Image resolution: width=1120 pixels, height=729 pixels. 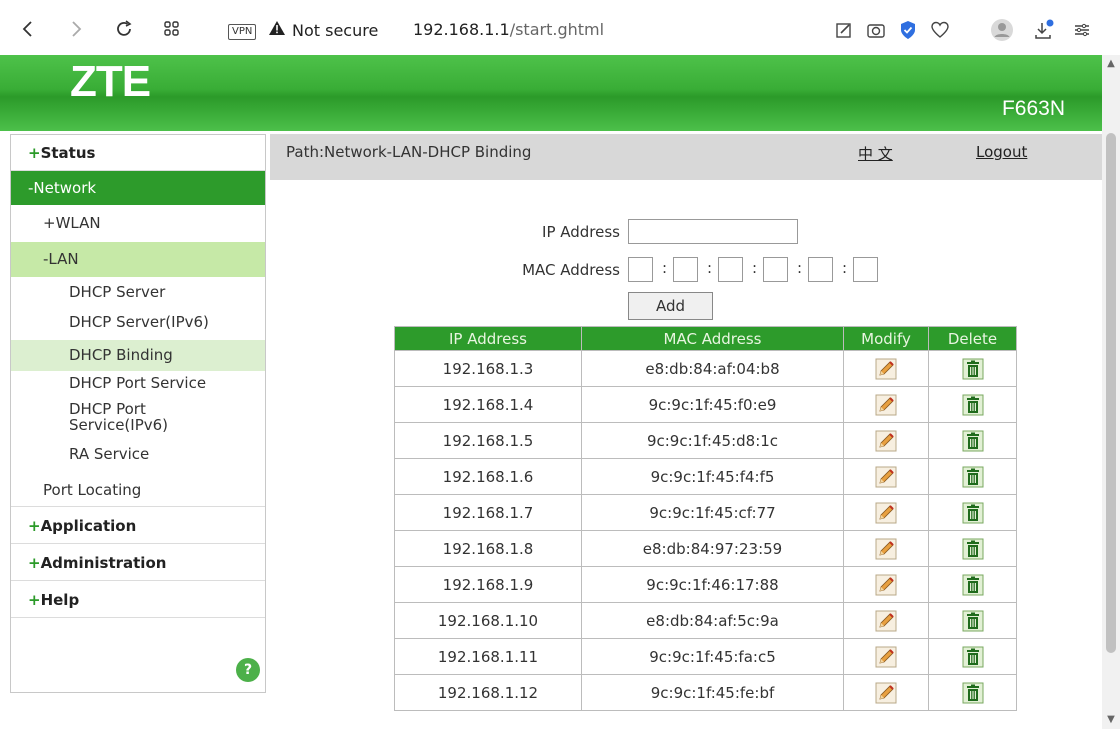 What do you see at coordinates (124, 29) in the screenshot?
I see `reload-icon` at bounding box center [124, 29].